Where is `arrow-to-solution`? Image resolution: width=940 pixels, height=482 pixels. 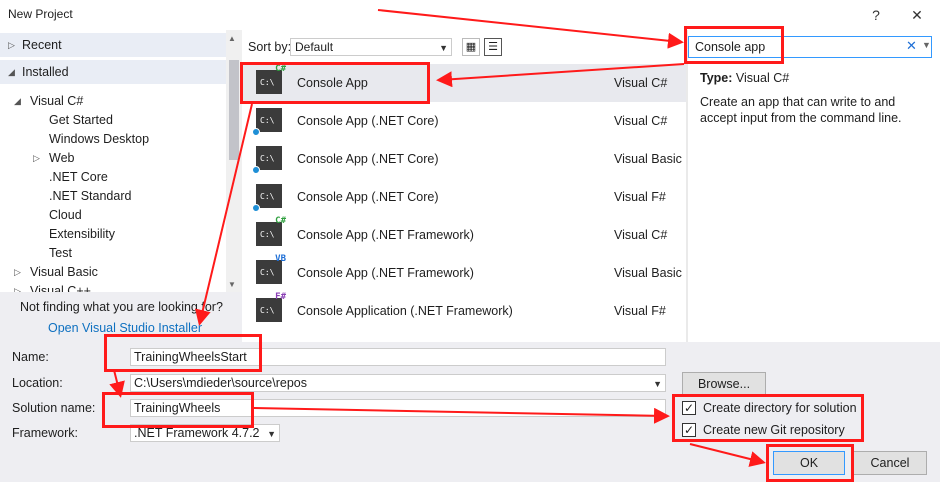 arrow-to-solution is located at coordinates (117, 383).